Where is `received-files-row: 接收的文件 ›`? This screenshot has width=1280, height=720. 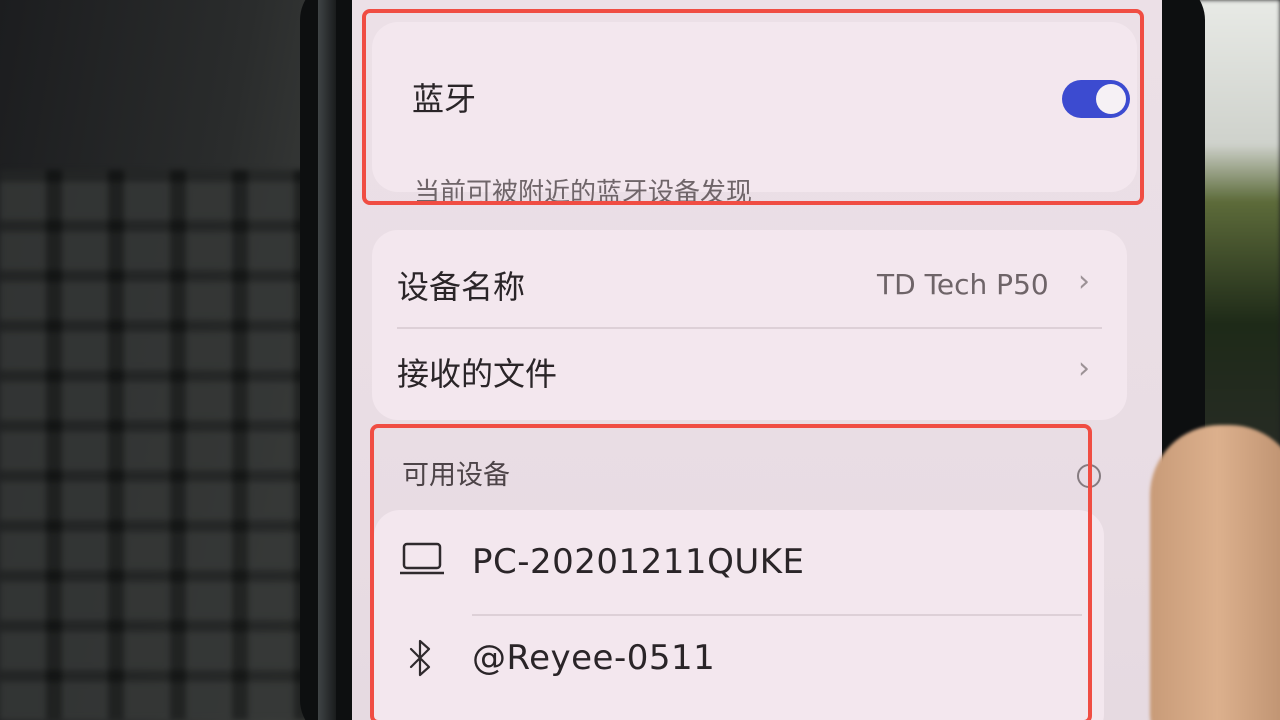
received-files-row: 接收的文件 › is located at coordinates (749, 374).